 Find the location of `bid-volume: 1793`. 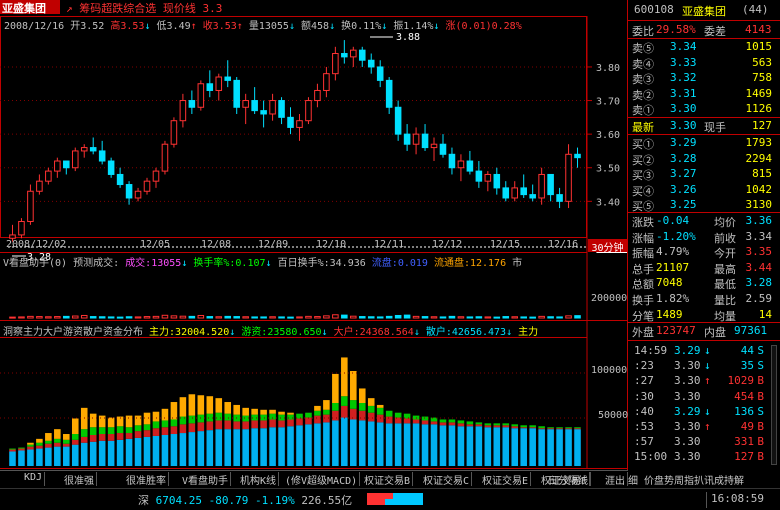

bid-volume: 1793 is located at coordinates (759, 142).